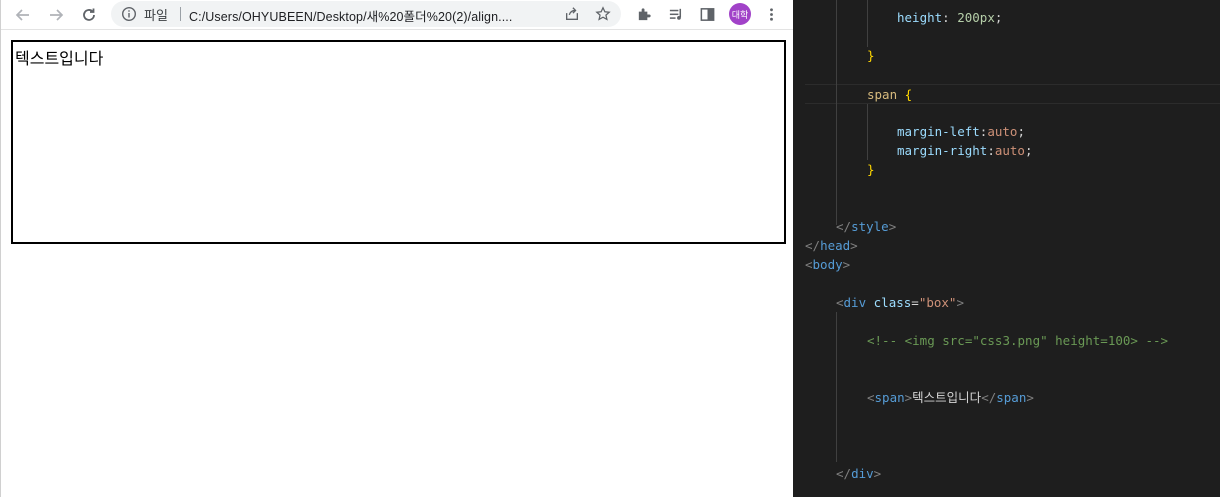 The height and width of the screenshot is (497, 1220). What do you see at coordinates (882, 94) in the screenshot?
I see `css-selector: span` at bounding box center [882, 94].